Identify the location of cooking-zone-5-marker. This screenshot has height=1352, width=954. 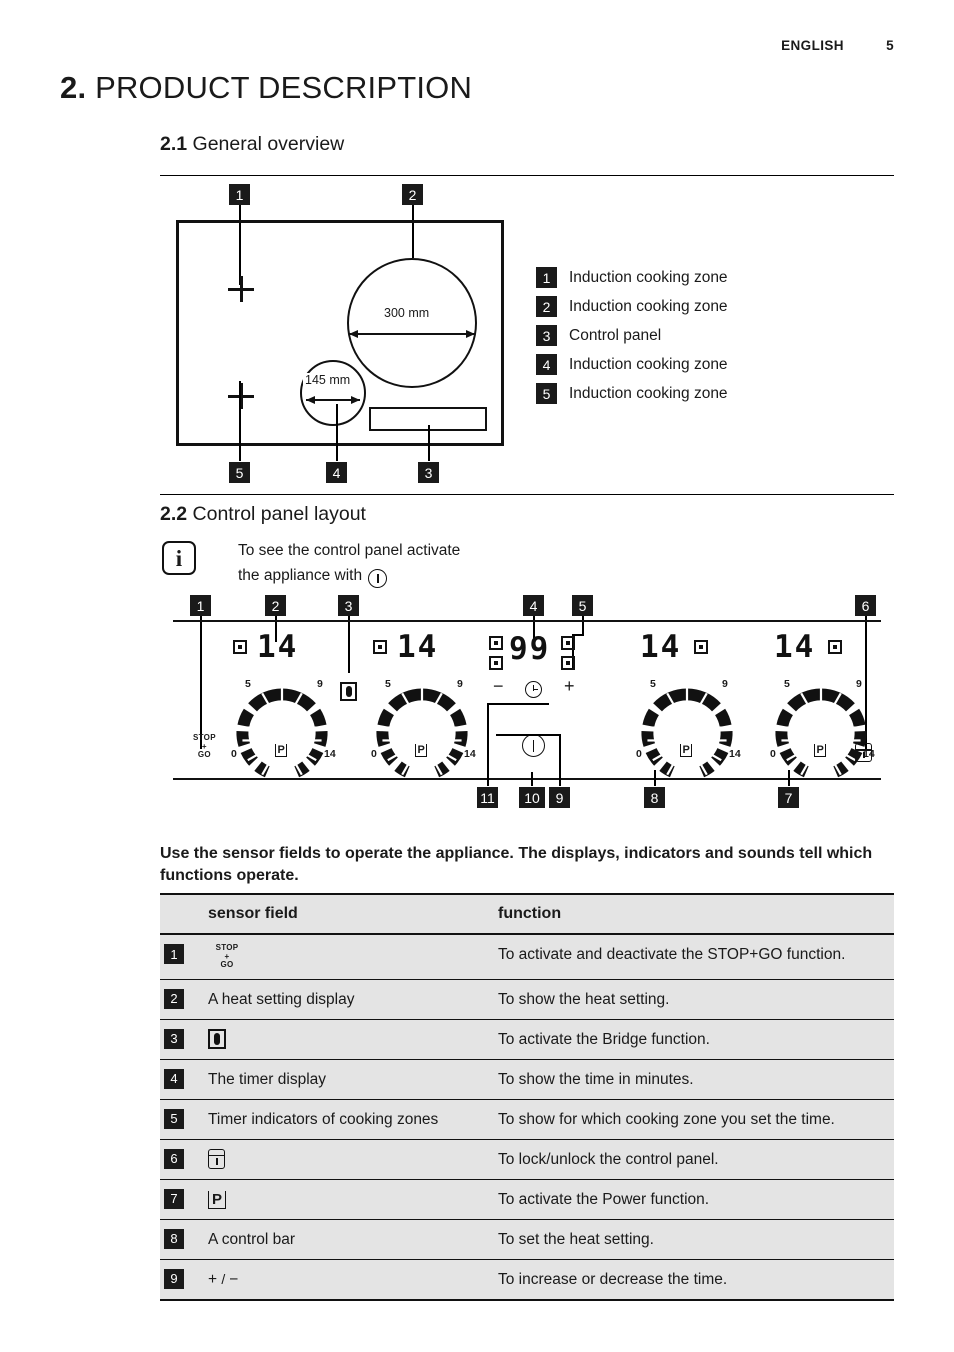
(241, 396).